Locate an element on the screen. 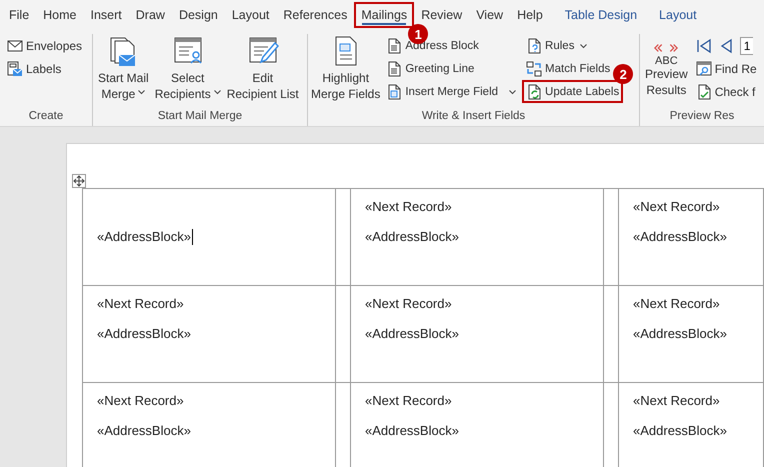 Image resolution: width=764 pixels, height=467 pixels. group-label: Create is located at coordinates (46, 116).